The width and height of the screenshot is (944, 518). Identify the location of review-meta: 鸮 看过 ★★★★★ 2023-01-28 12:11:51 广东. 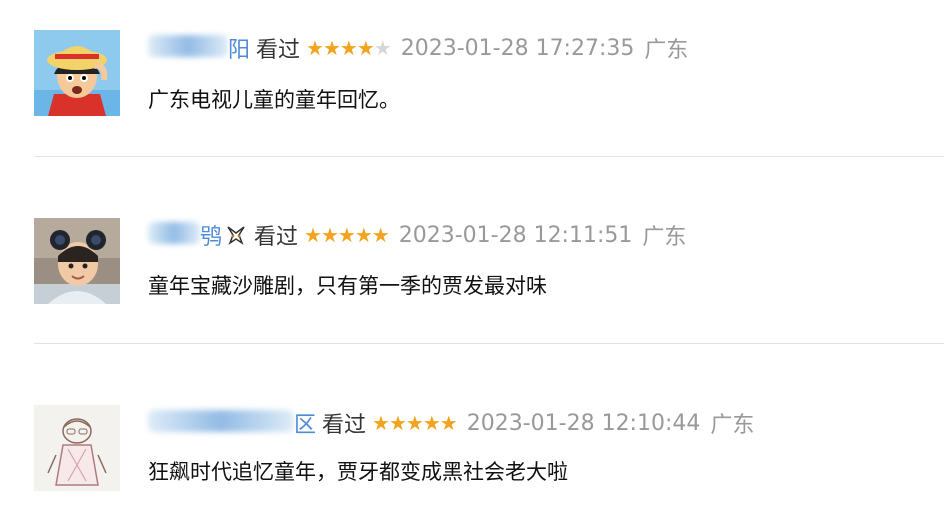
(417, 235).